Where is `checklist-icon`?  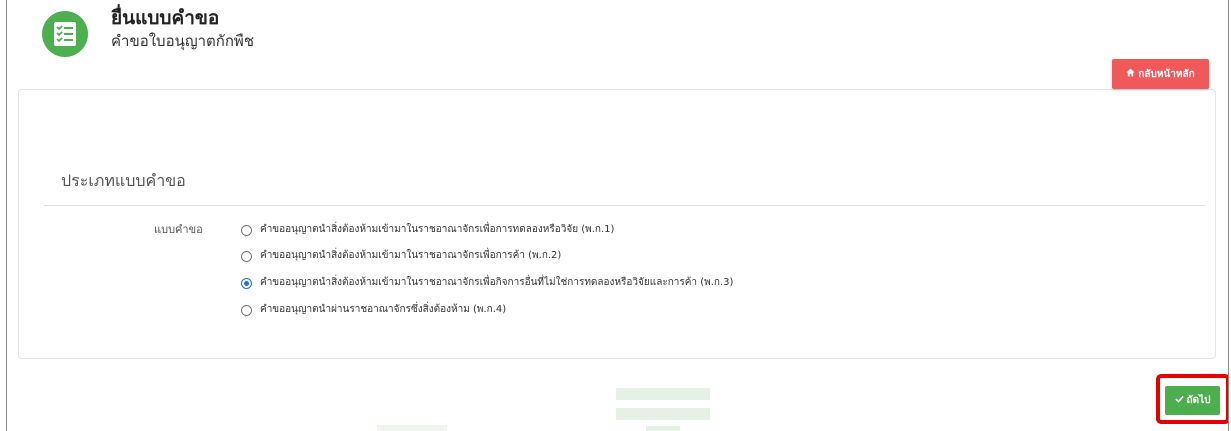
checklist-icon is located at coordinates (65, 34).